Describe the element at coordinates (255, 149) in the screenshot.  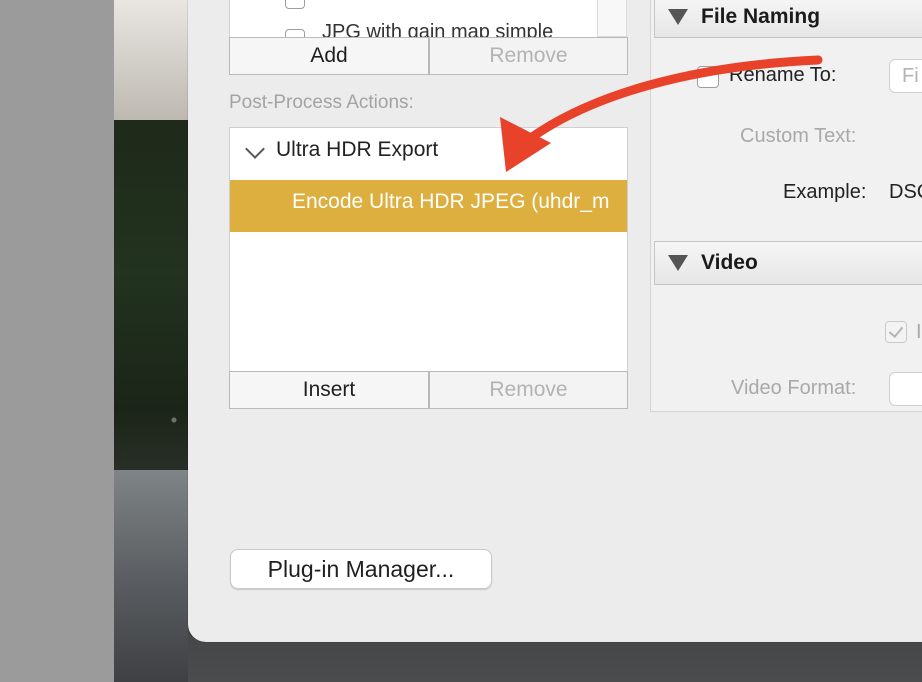
I see `chevron-down-icon` at that location.